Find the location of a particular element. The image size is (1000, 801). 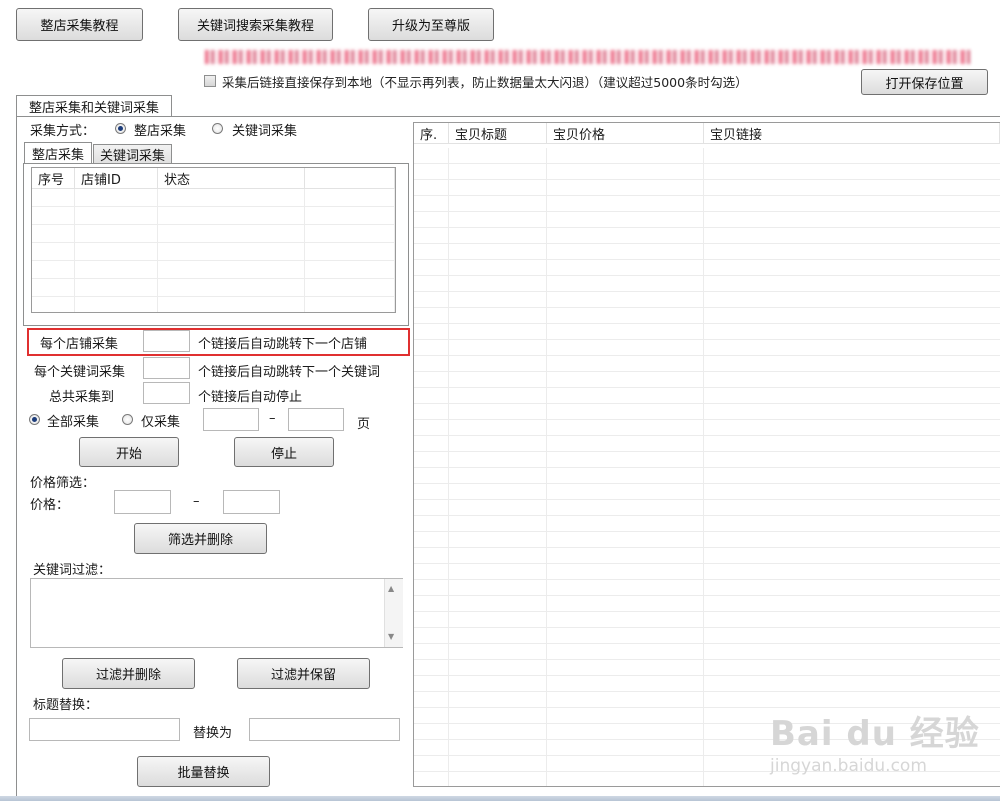

tab-shop-collect: 整店采集 is located at coordinates (58, 153).